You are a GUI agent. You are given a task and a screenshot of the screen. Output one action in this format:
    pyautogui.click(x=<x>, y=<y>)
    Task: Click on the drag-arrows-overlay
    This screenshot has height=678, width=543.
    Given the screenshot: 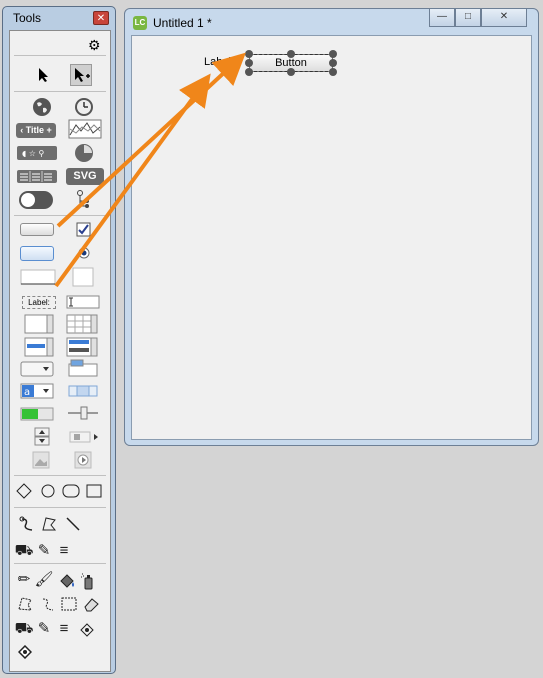 What is the action you would take?
    pyautogui.click(x=150, y=170)
    